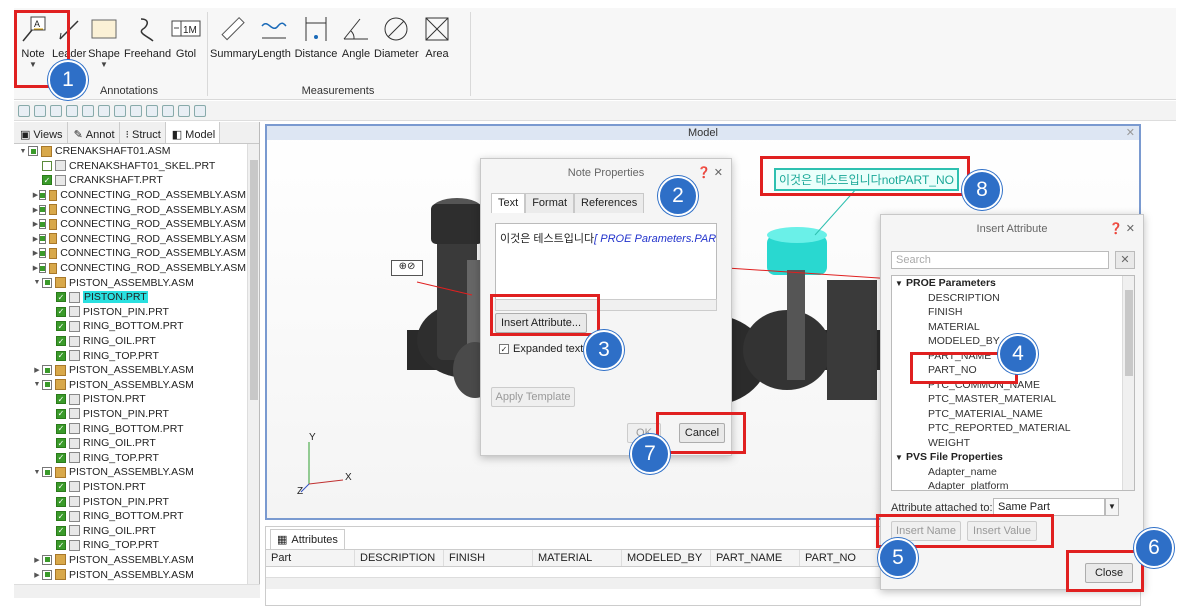 The width and height of the screenshot is (1183, 612). Describe the element at coordinates (1013, 484) in the screenshot. I see `attribute-item: Adapter_platform` at that location.